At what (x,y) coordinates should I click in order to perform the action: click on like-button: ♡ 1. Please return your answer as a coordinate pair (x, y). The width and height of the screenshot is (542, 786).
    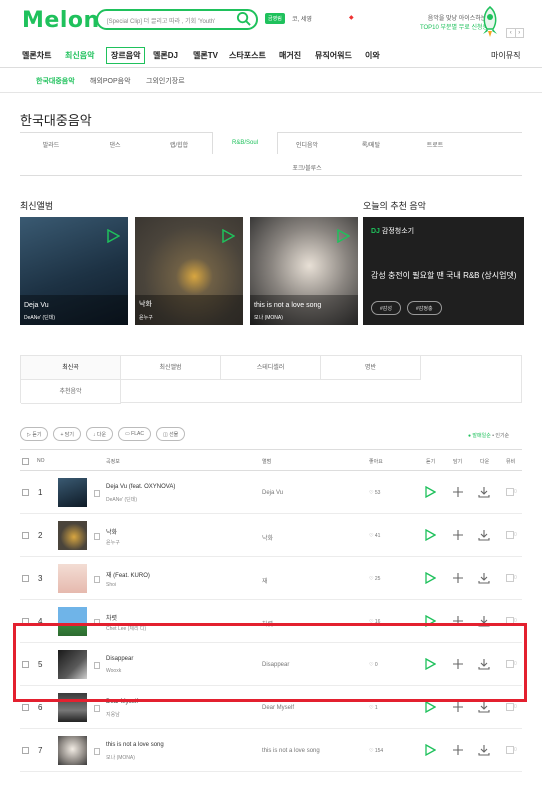
    Looking at the image, I should click on (373, 708).